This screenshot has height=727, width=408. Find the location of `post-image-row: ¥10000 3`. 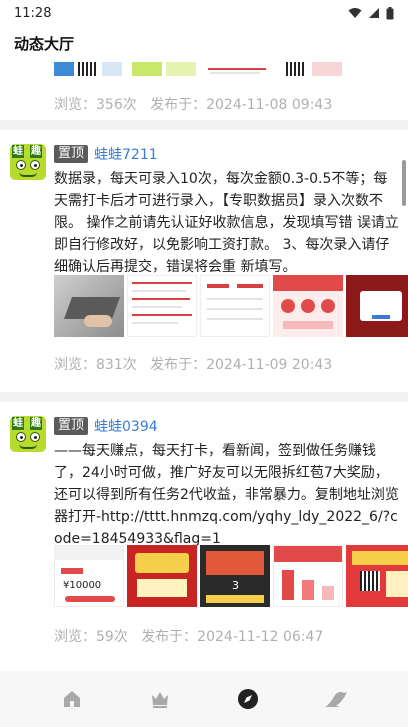

post-image-row: ¥10000 3 is located at coordinates (231, 576).